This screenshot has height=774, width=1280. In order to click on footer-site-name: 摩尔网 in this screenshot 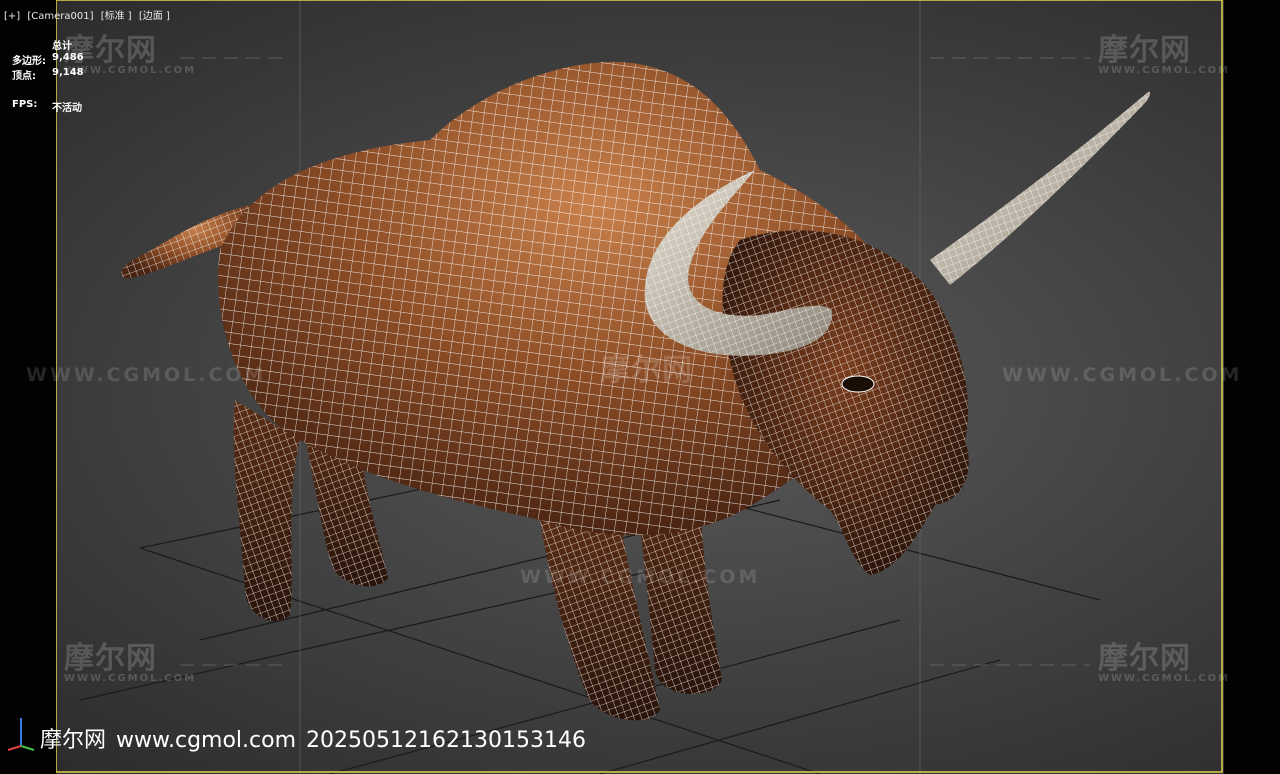, I will do `click(73, 740)`.